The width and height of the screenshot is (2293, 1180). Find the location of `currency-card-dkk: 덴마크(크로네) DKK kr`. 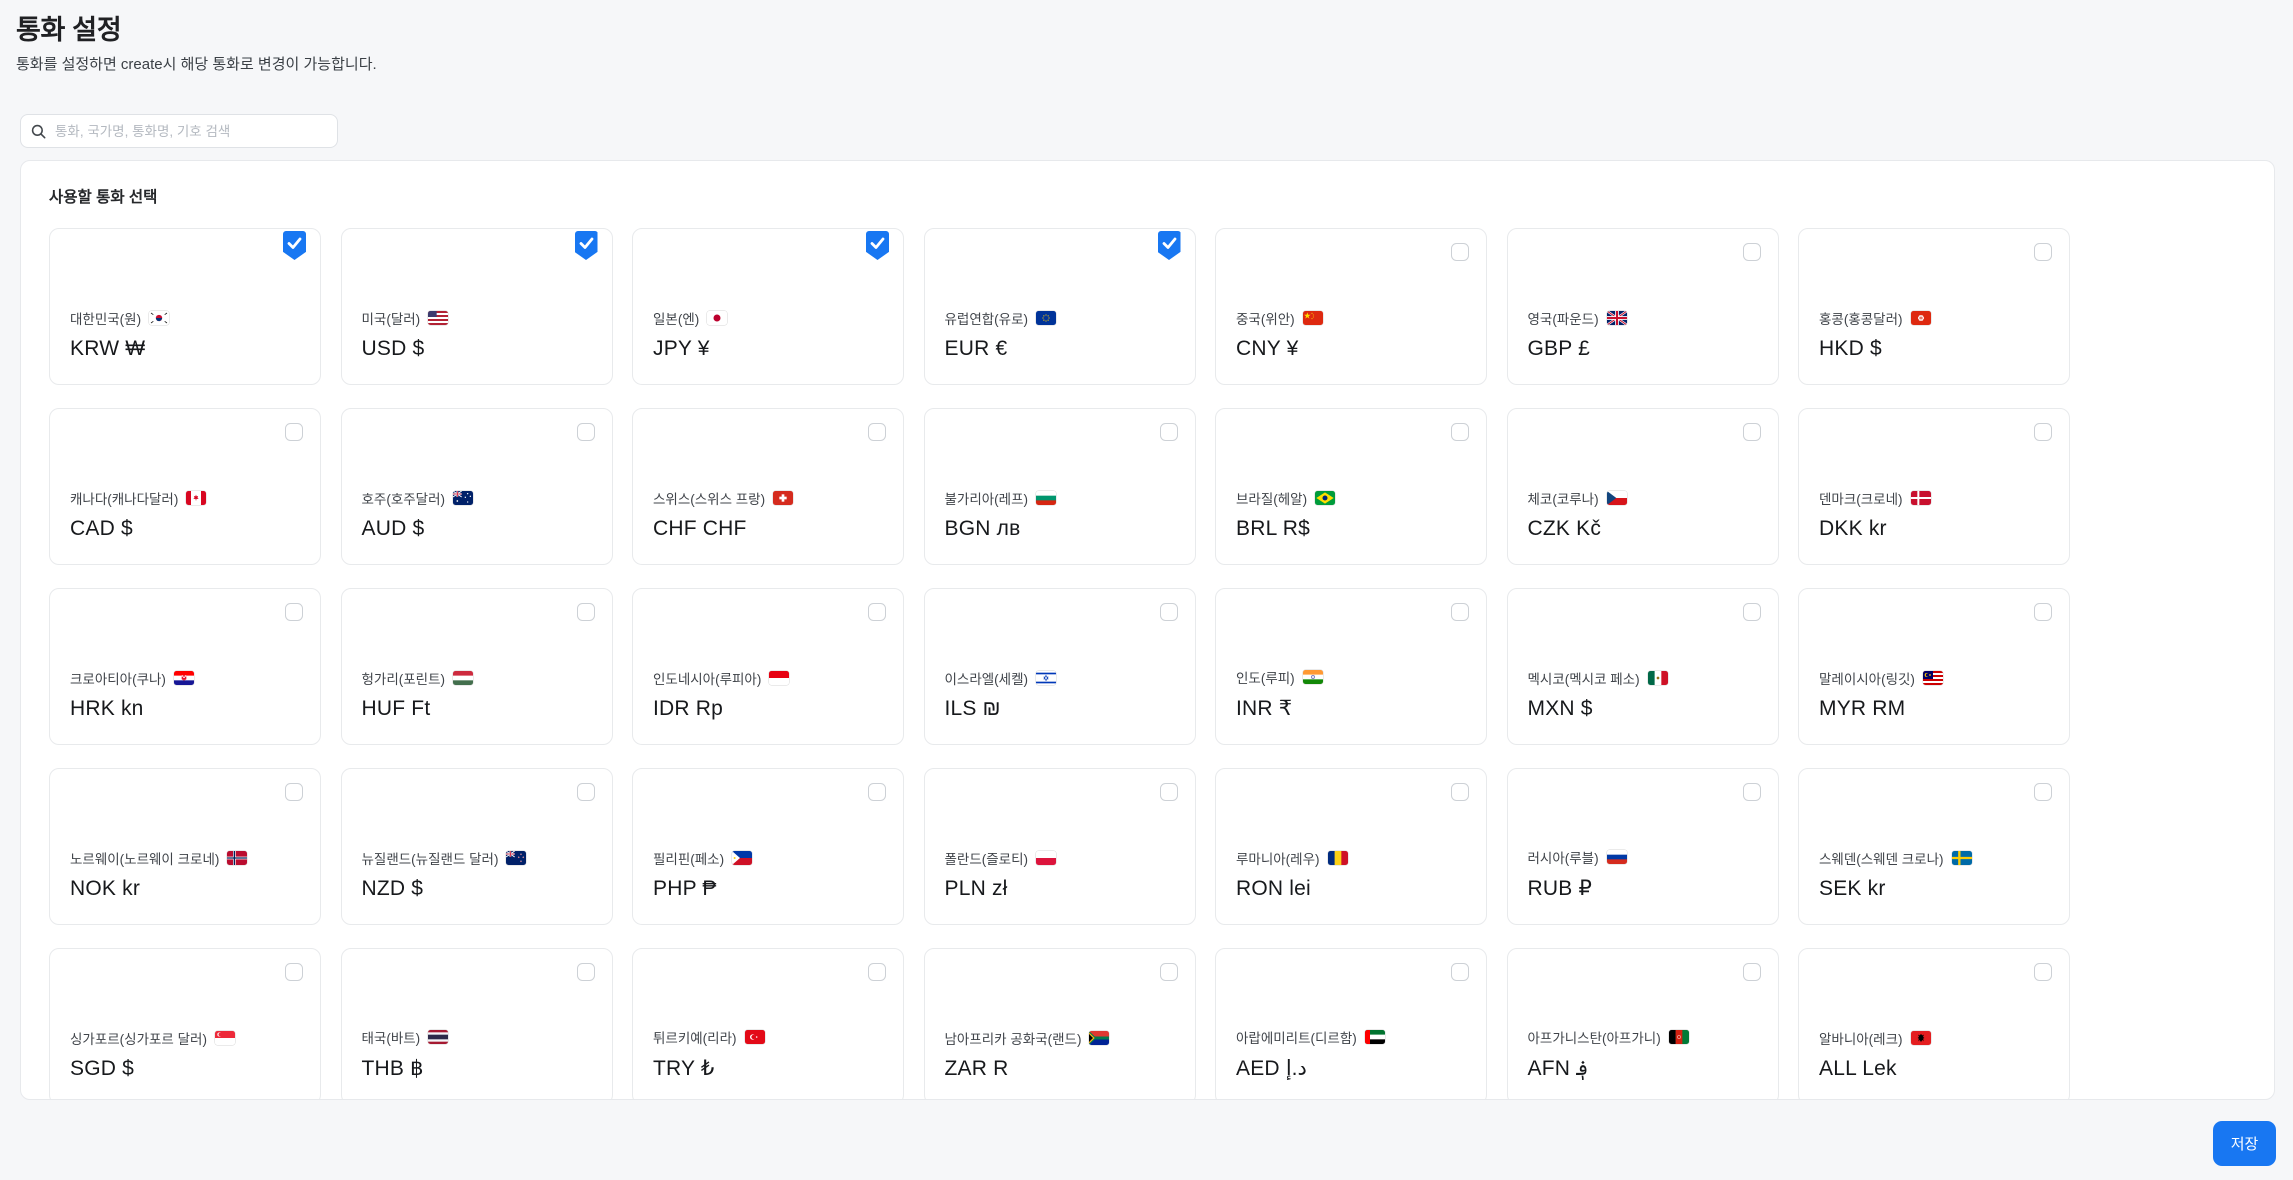

currency-card-dkk: 덴마크(크로네) DKK kr is located at coordinates (1934, 486).